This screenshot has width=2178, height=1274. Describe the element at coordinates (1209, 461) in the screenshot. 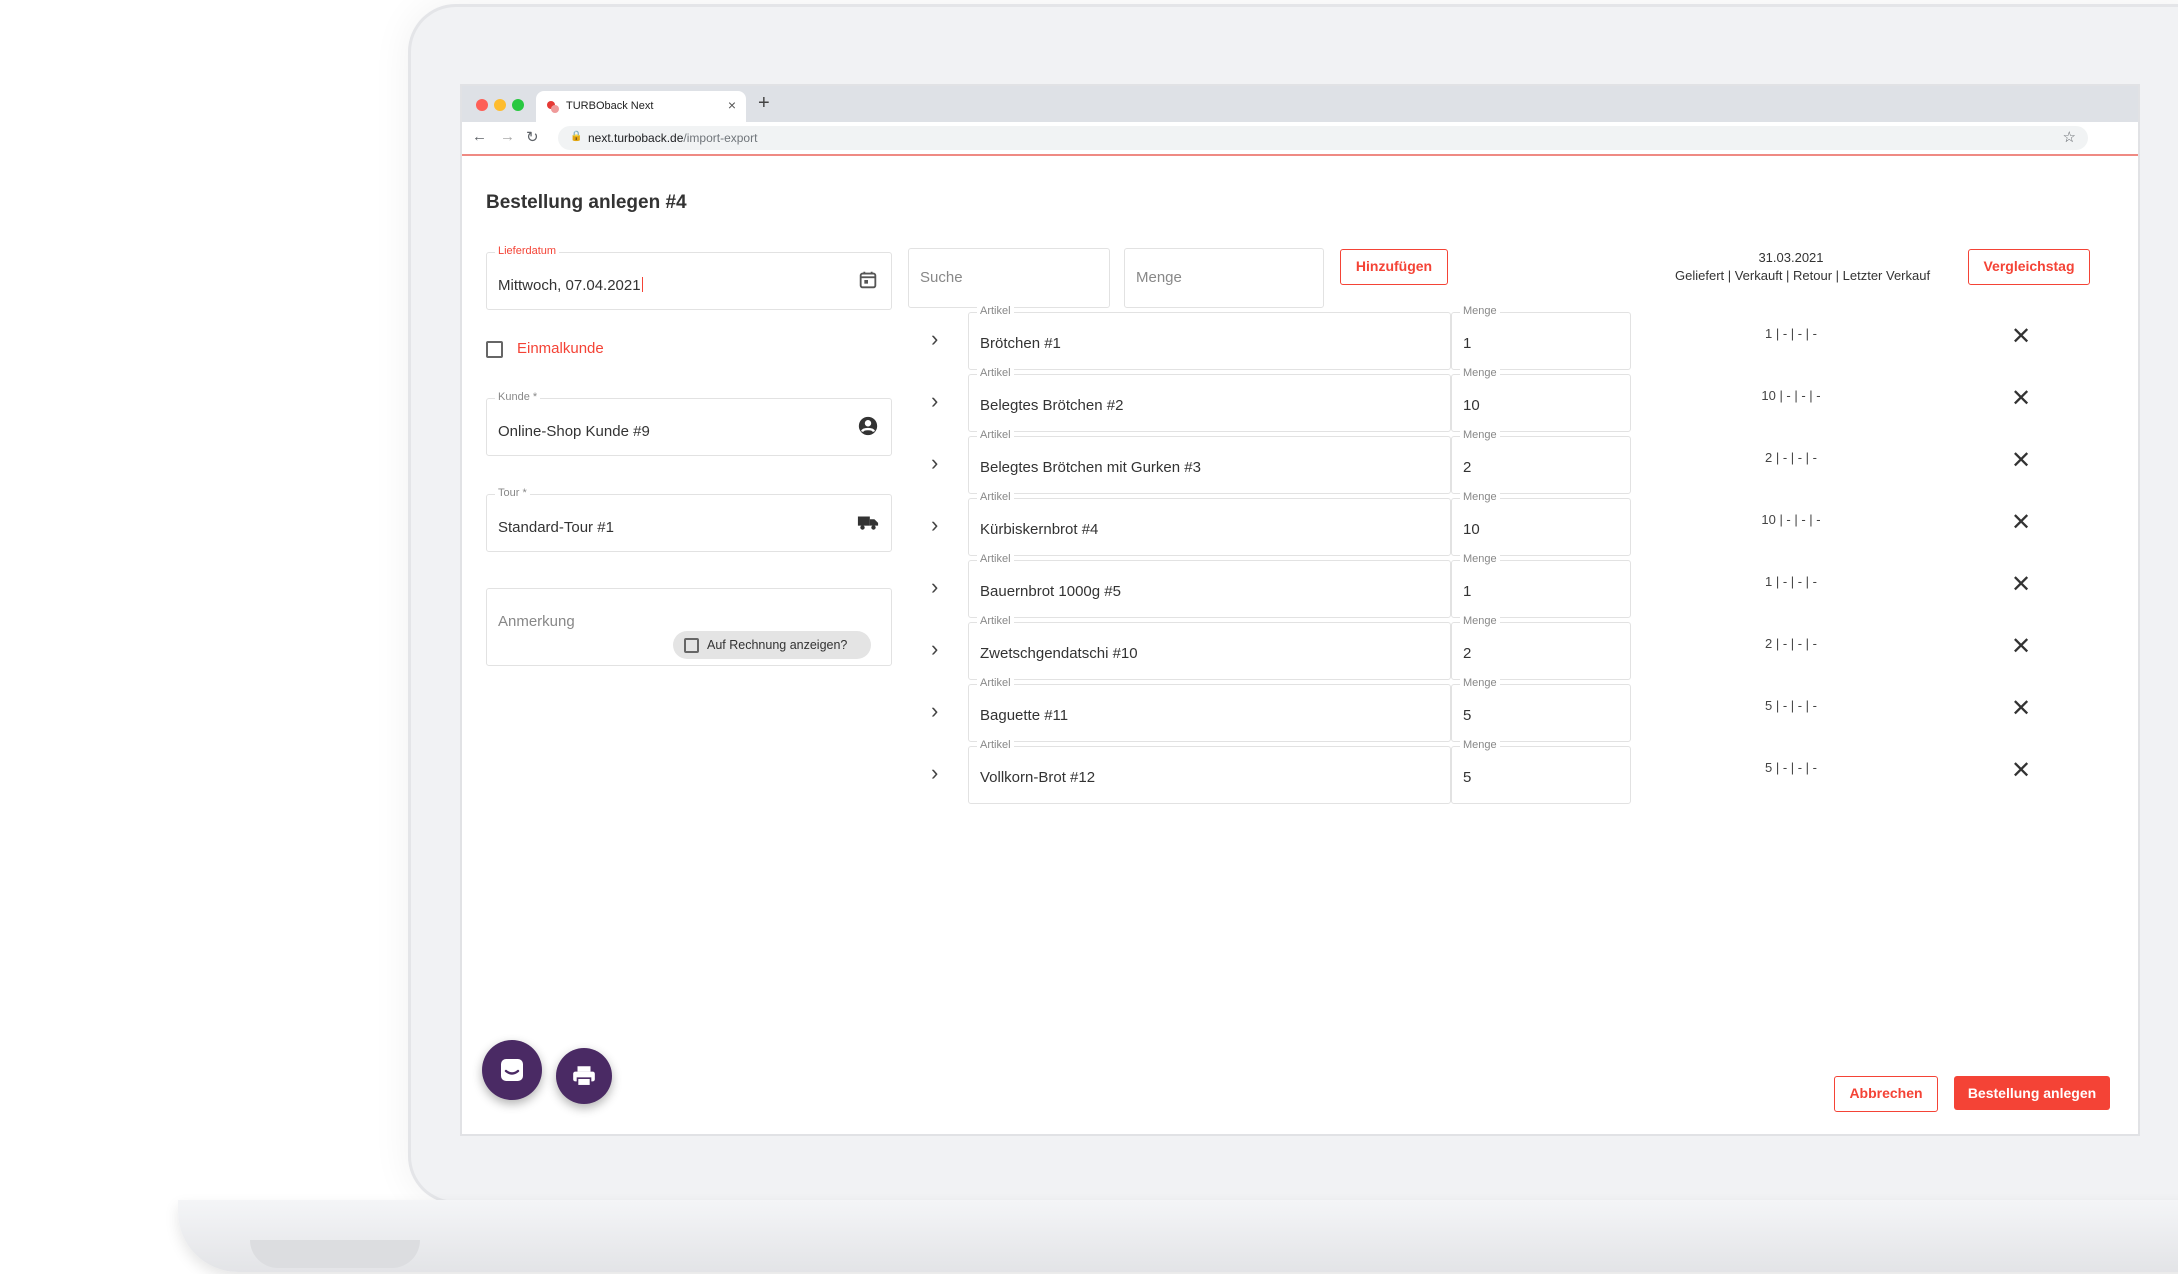

I see `article-field: Artikel Belegtes Brötchen mit Gurken #3` at that location.